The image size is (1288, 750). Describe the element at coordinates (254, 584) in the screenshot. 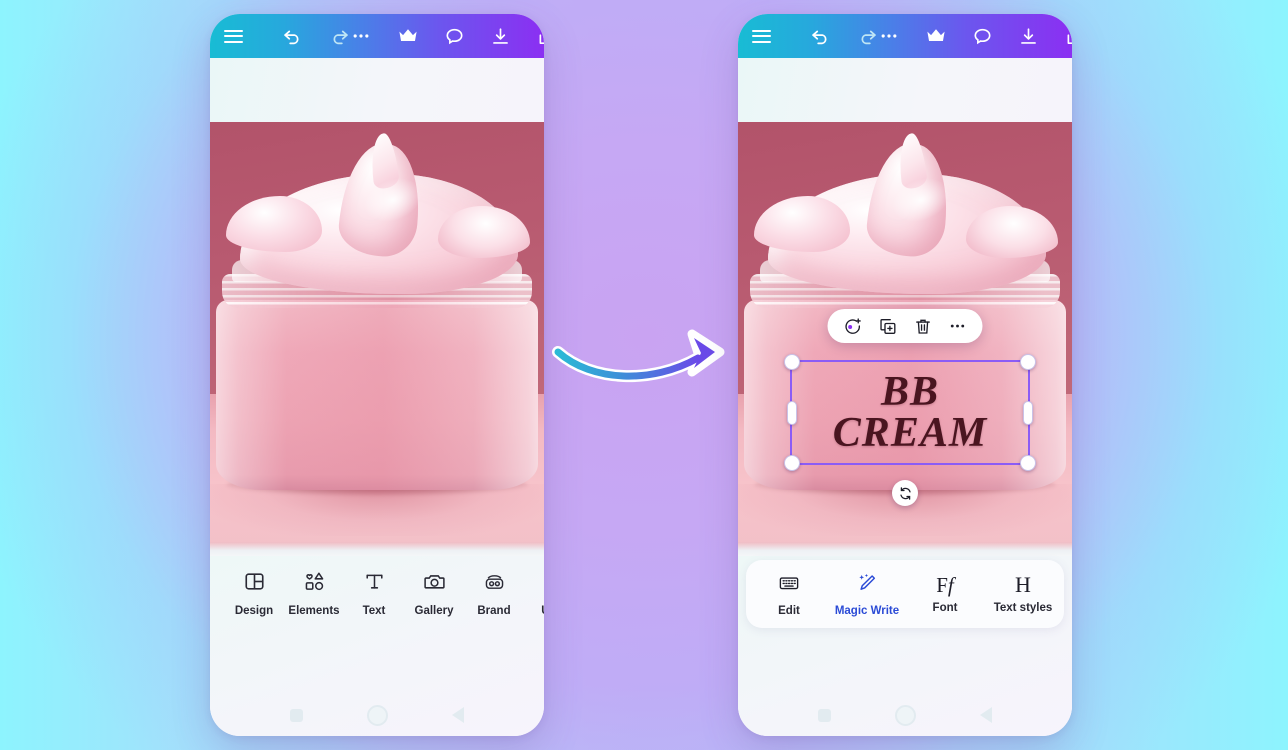

I see `layout-icon` at that location.